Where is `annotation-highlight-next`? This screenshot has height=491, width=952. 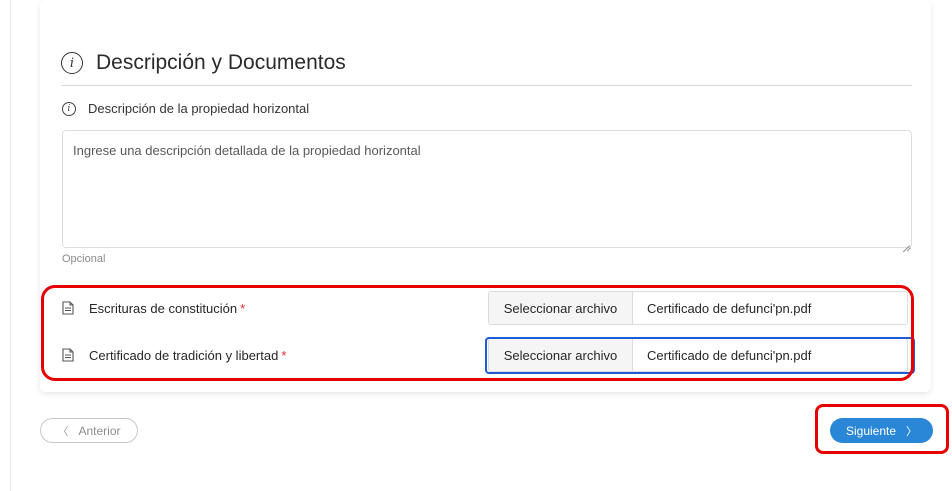
annotation-highlight-next is located at coordinates (882, 429).